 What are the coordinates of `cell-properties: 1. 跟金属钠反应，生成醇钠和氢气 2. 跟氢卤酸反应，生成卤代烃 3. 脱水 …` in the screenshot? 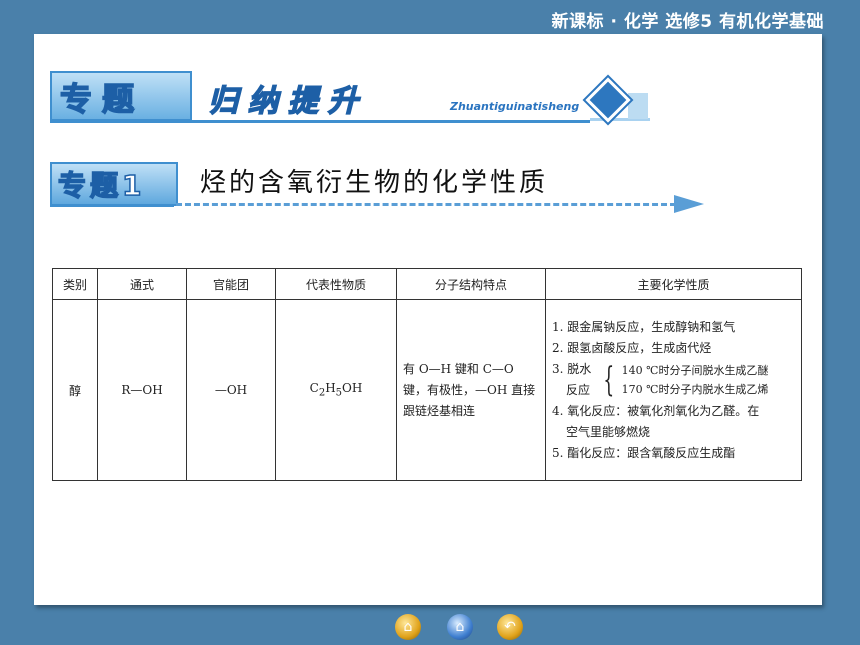 It's located at (673, 390).